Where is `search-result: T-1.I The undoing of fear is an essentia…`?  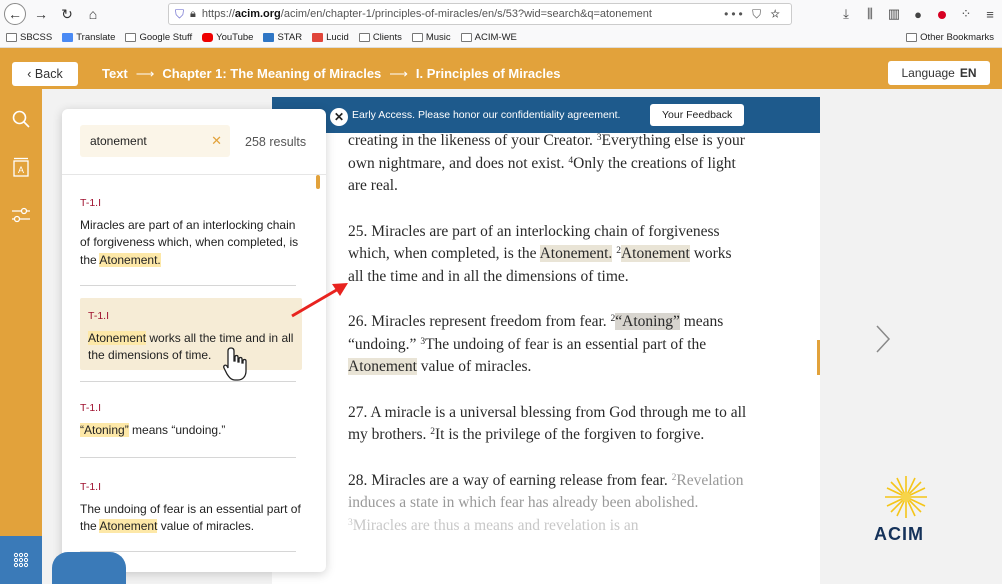
search-result: T-1.I The undoing of fear is an essentia… is located at coordinates (191, 507).